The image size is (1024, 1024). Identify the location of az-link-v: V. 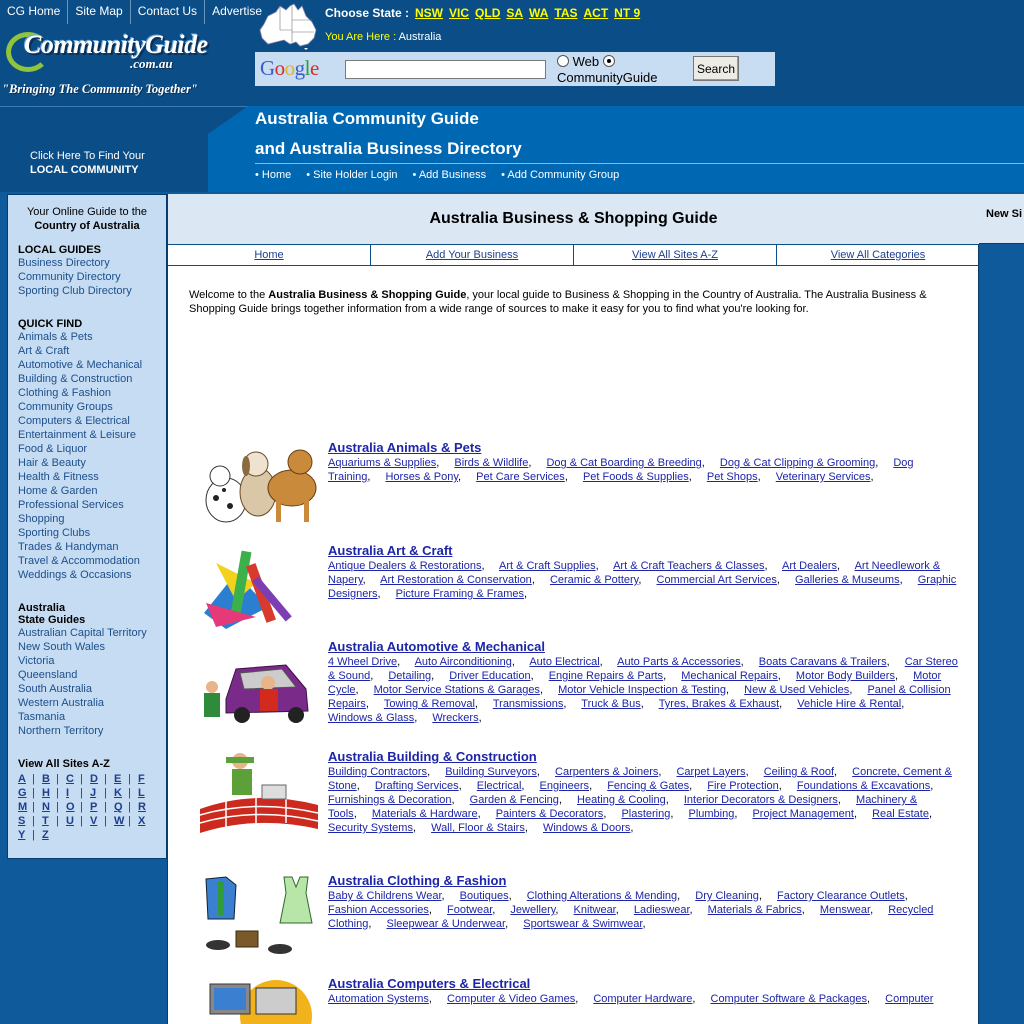
(102, 821).